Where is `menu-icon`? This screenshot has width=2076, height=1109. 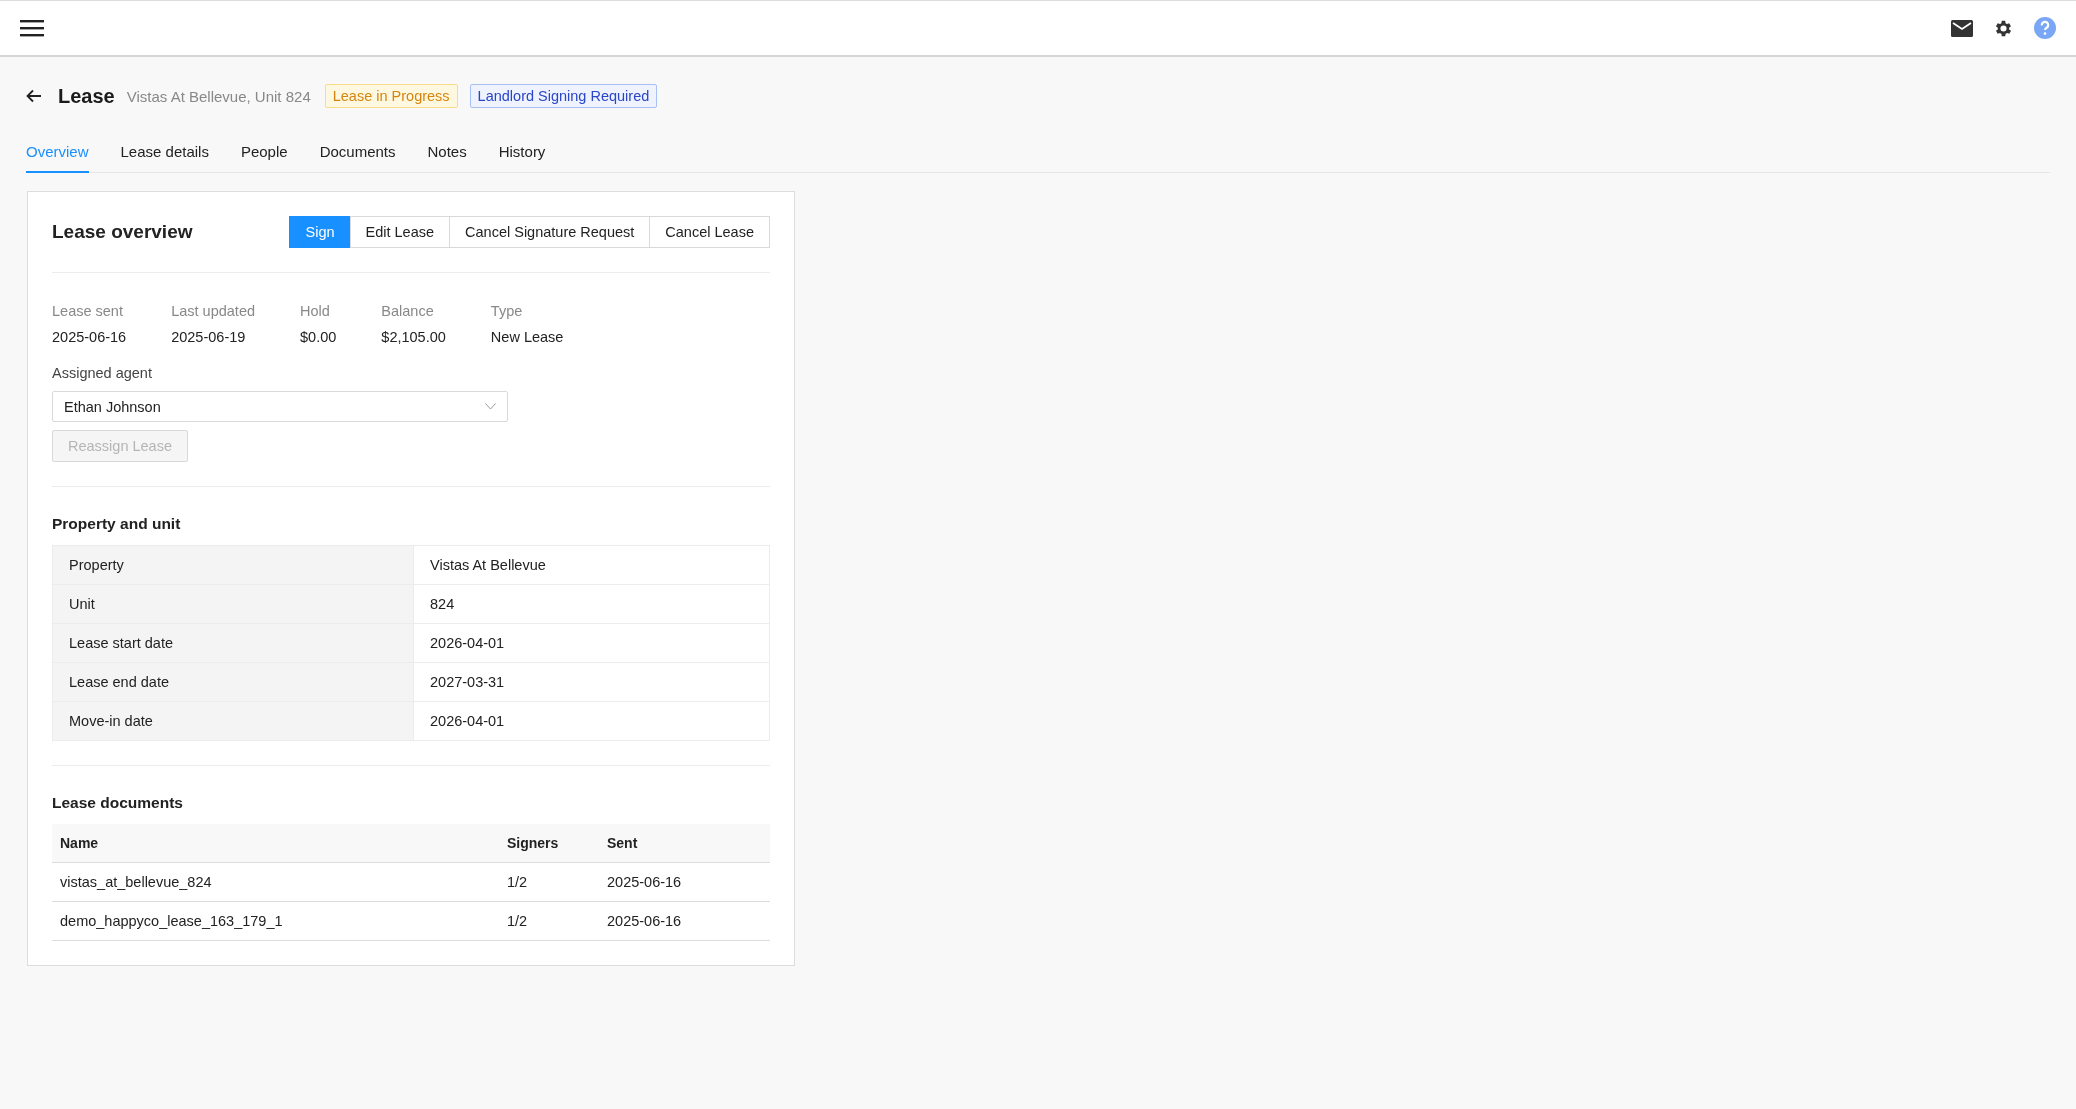 menu-icon is located at coordinates (32, 28).